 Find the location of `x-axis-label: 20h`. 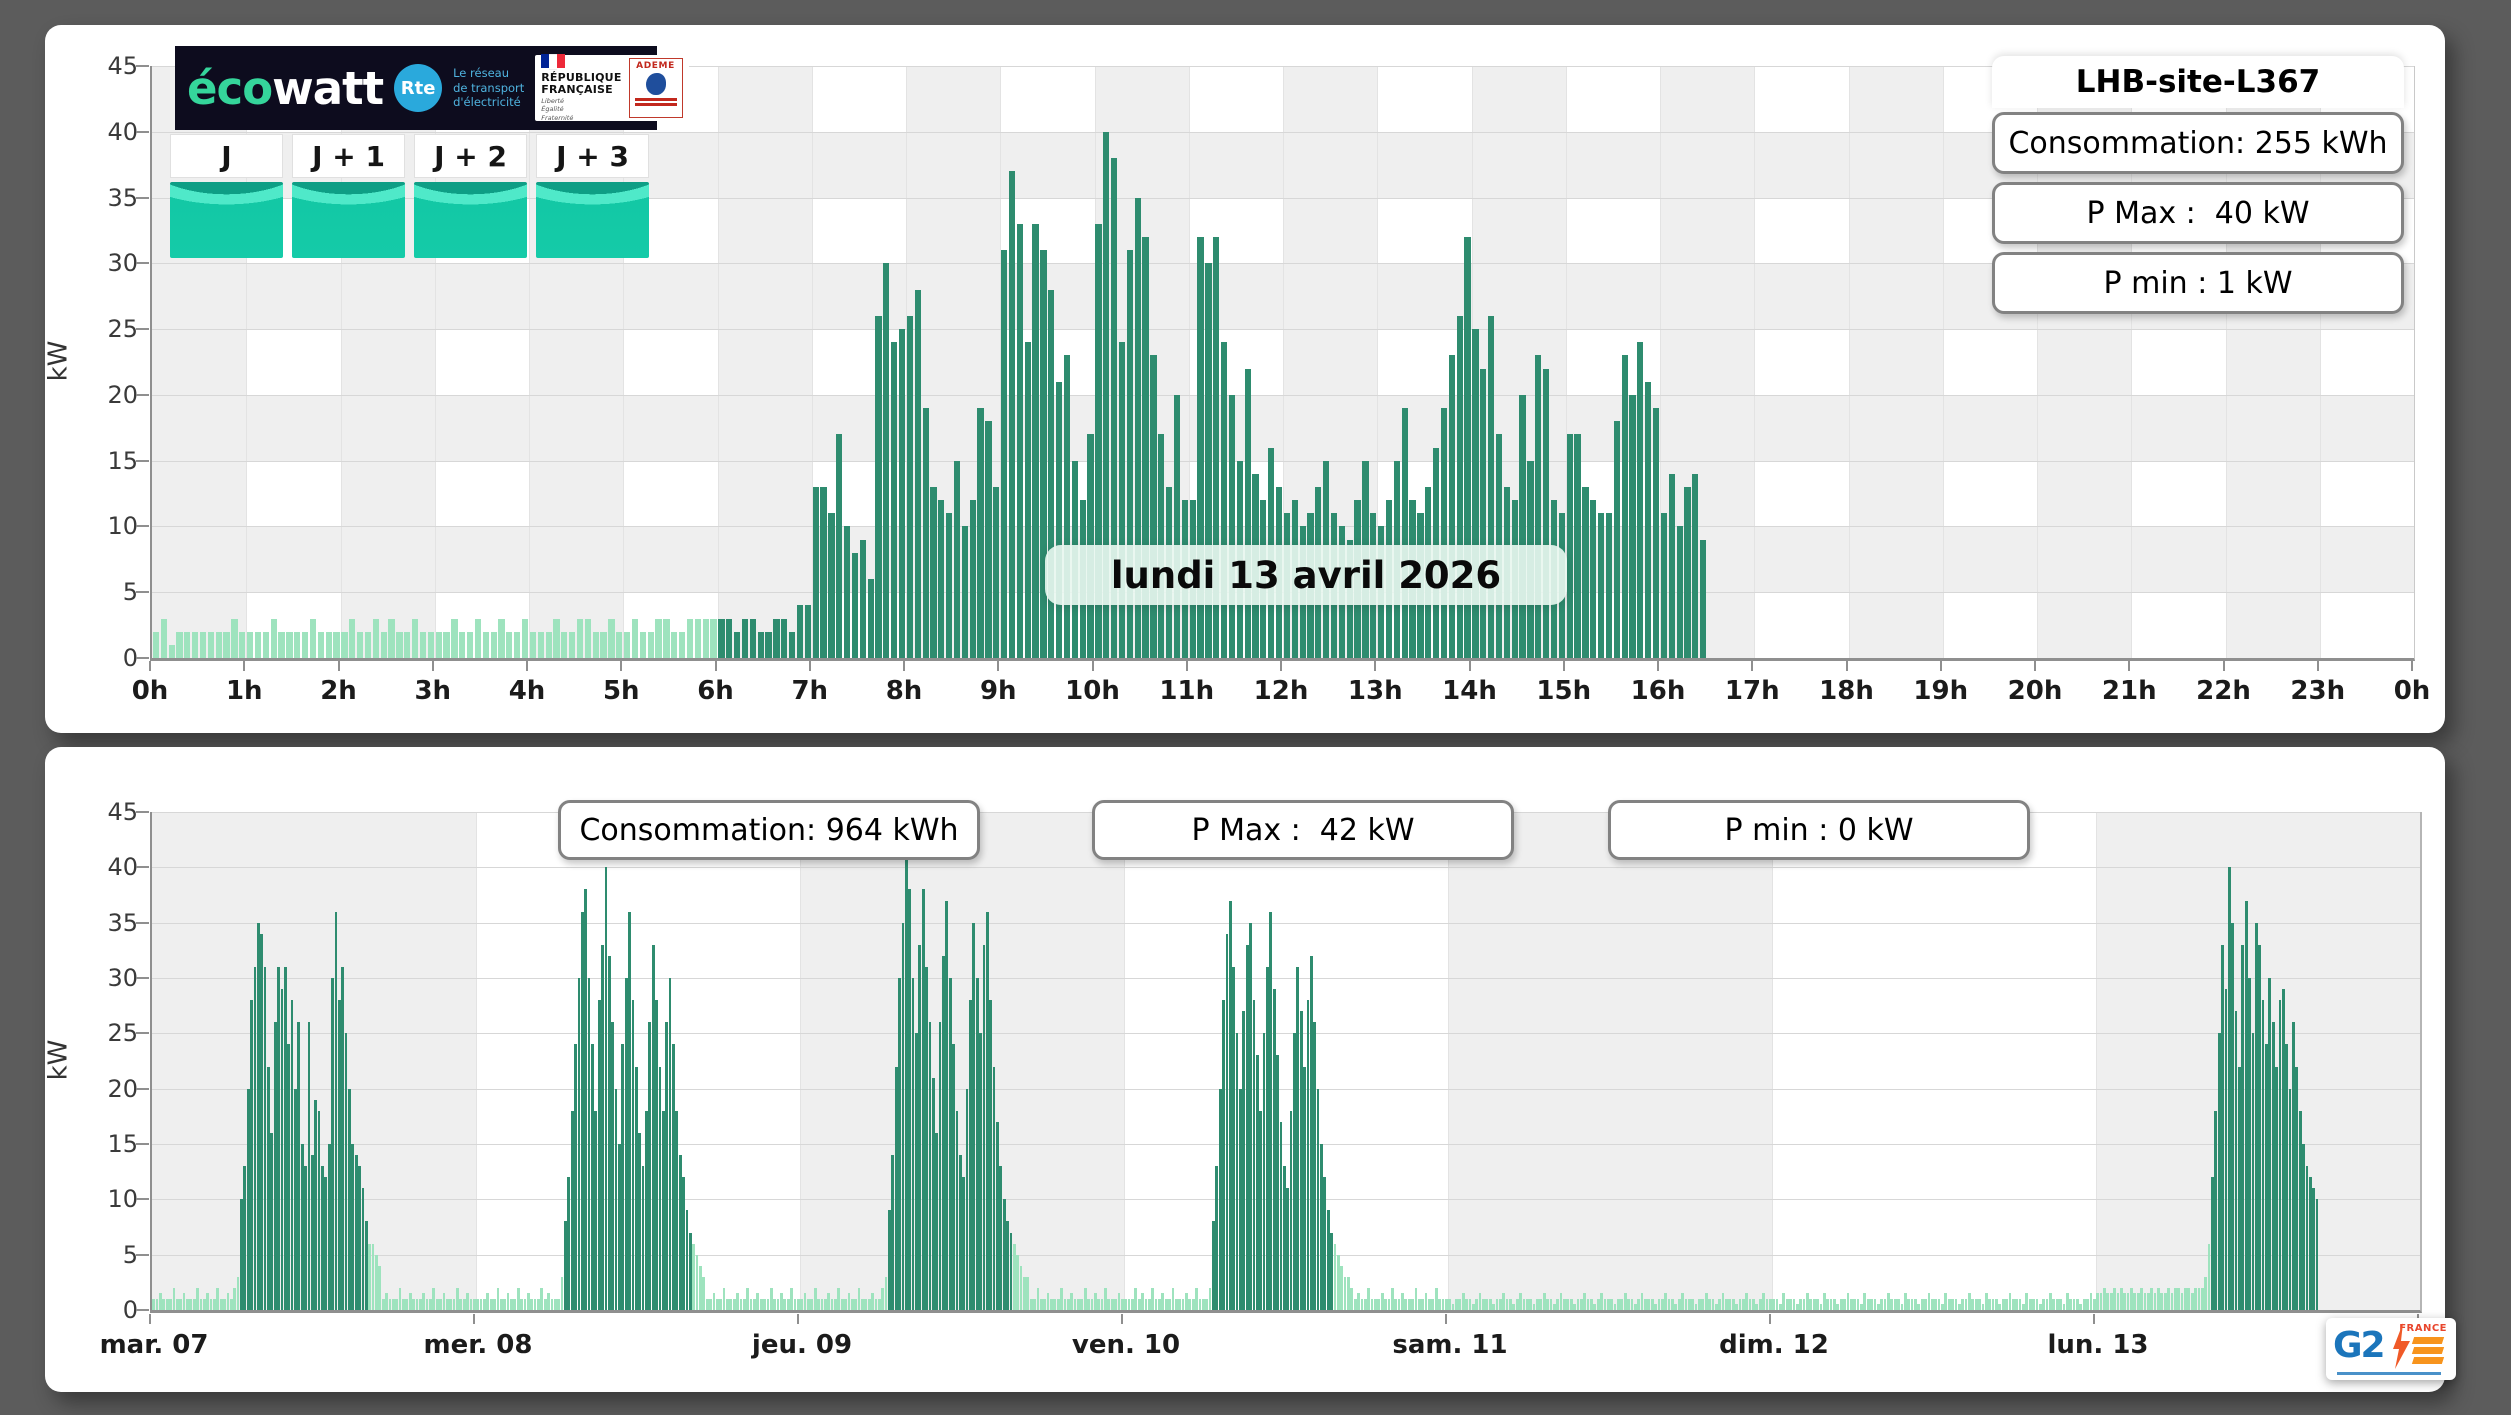

x-axis-label: 20h is located at coordinates (2035, 691).